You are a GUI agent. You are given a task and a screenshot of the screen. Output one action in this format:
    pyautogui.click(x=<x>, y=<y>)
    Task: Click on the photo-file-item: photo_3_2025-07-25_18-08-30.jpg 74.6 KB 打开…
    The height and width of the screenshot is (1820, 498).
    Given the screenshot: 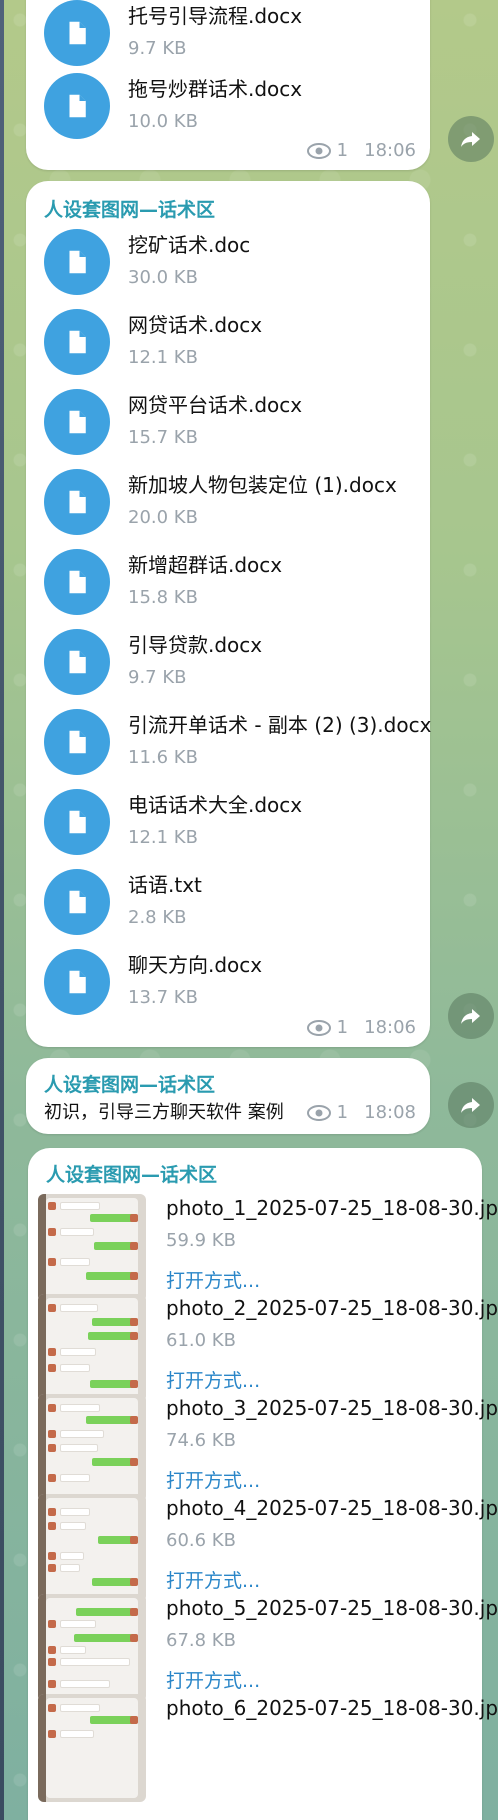 What is the action you would take?
    pyautogui.click(x=268, y=1449)
    